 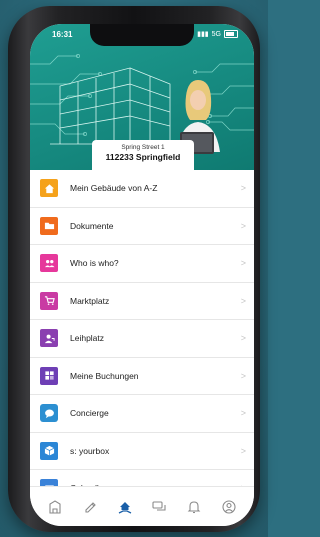 What do you see at coordinates (142, 301) in the screenshot?
I see `menu-item-marketplace: Marktplatz >` at bounding box center [142, 301].